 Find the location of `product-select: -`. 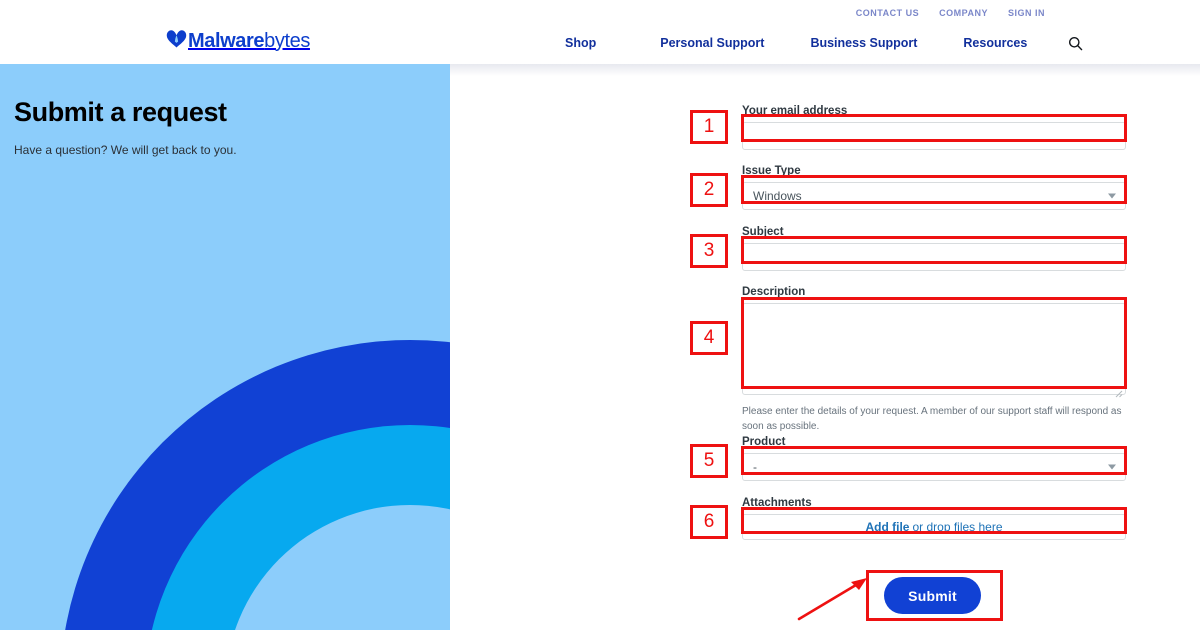

product-select: - is located at coordinates (934, 467).